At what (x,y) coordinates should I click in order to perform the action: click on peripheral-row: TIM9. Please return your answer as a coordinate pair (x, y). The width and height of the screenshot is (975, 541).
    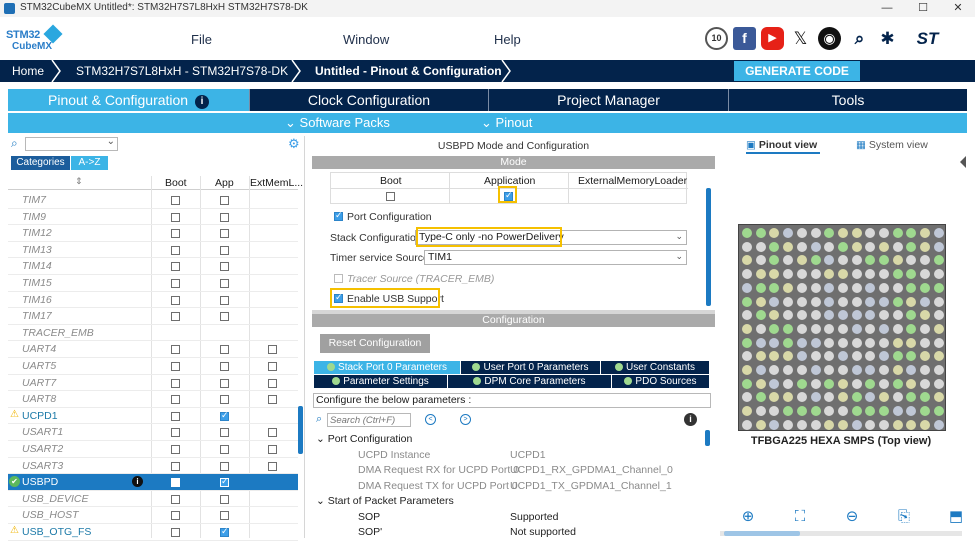
    Looking at the image, I should click on (153, 217).